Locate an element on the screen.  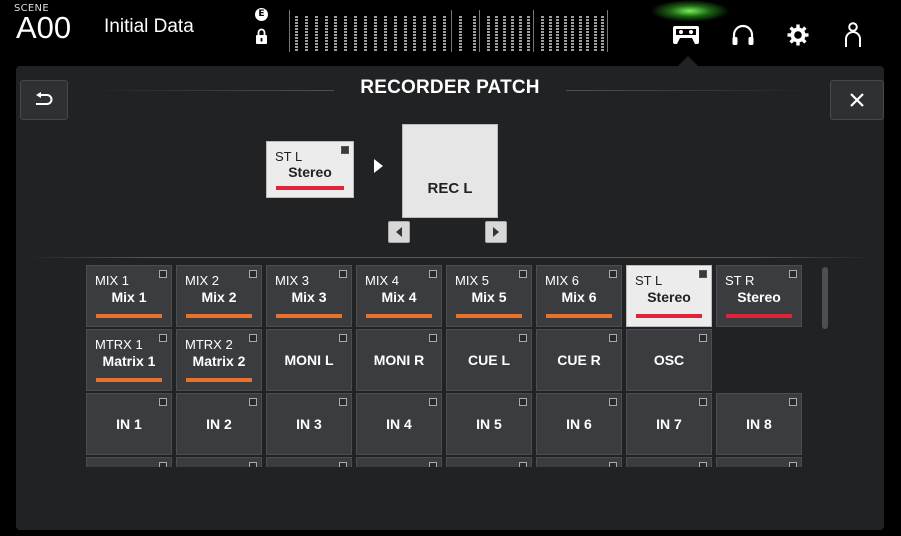
source-chip: MTRX 1 Matrix 1 is located at coordinates (129, 360).